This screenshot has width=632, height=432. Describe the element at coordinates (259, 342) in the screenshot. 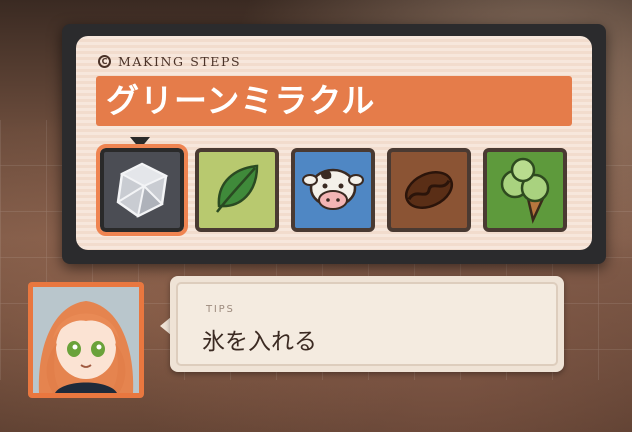

I see `tips-text: 氷を入れる` at that location.